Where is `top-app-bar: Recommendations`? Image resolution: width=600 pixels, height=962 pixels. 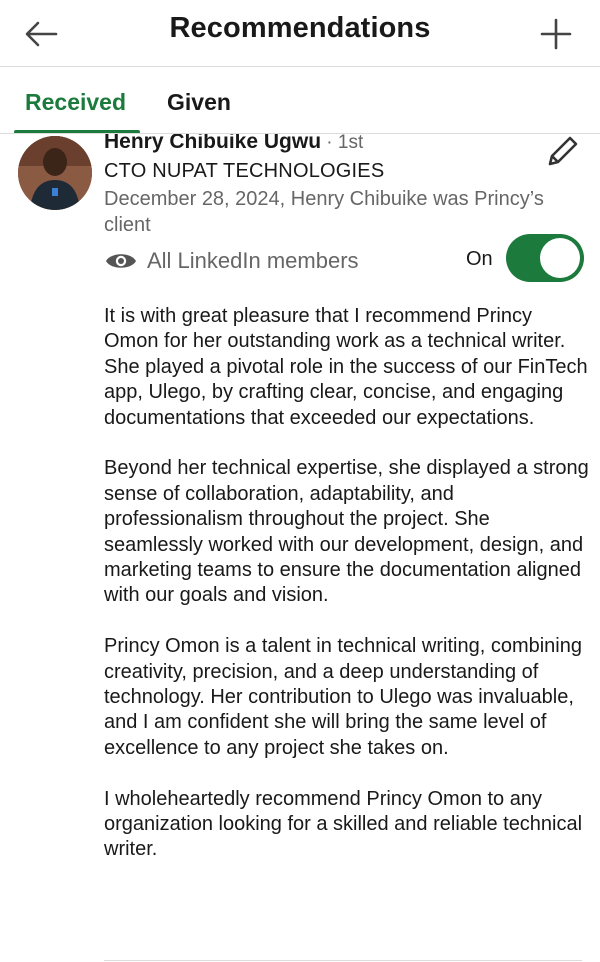 top-app-bar: Recommendations is located at coordinates (300, 33).